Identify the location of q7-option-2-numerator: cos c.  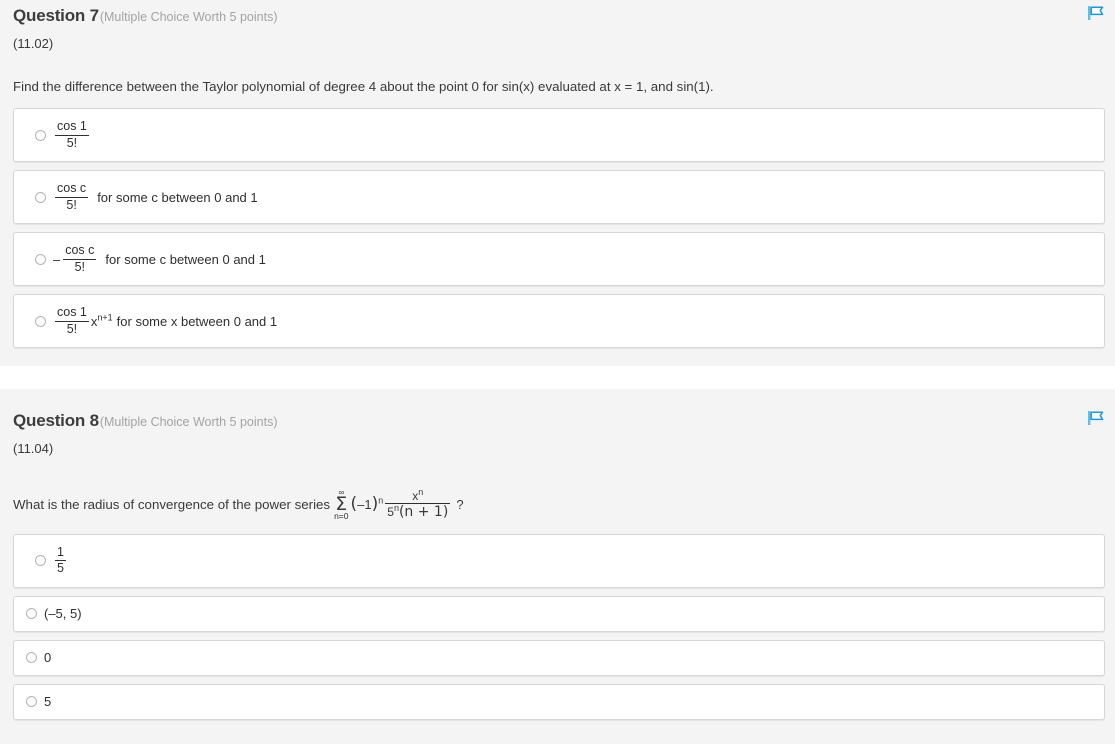
(72, 188).